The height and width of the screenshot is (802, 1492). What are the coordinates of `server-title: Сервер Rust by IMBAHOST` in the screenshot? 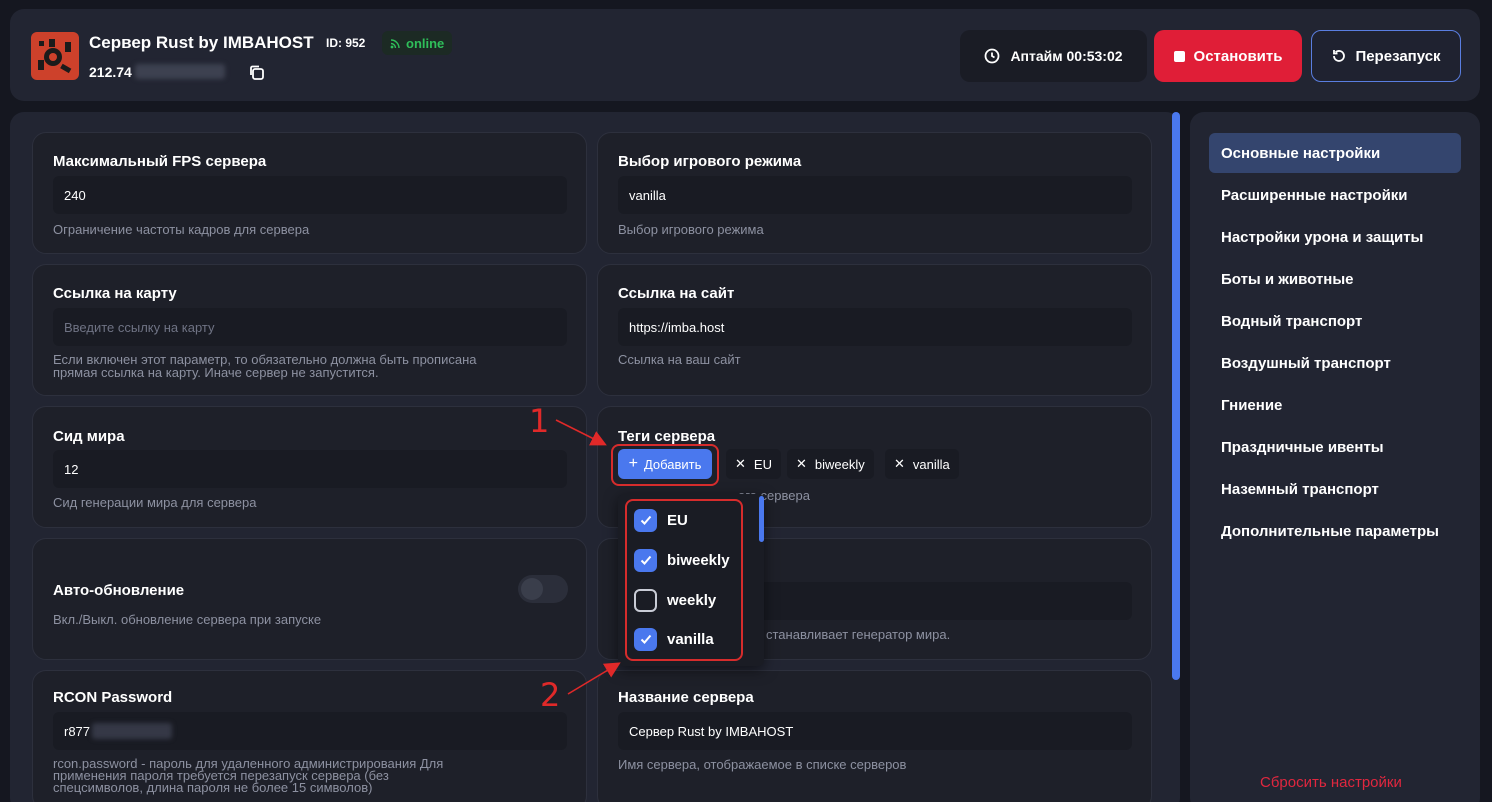 It's located at (201, 42).